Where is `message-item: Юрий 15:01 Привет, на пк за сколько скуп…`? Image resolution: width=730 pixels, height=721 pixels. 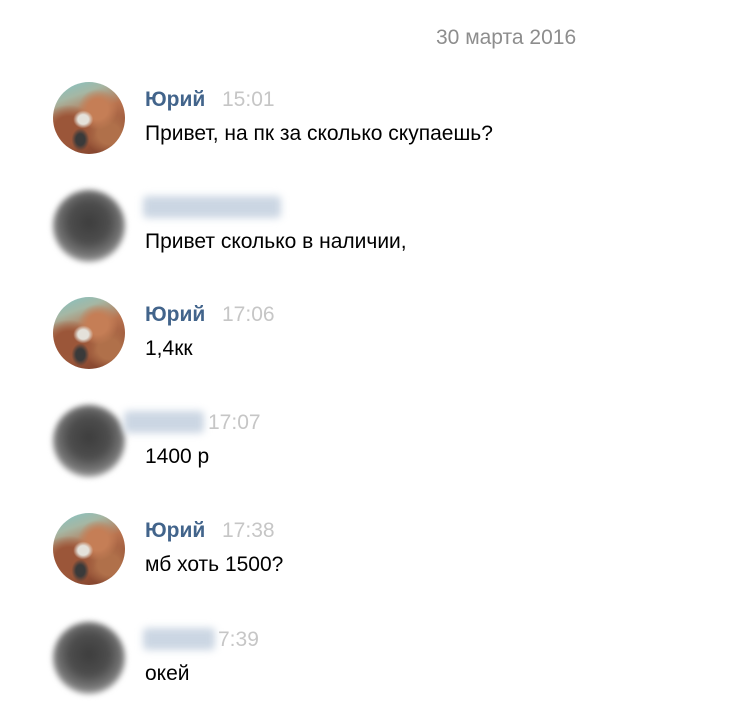
message-item: Юрий 15:01 Привет, на пк за сколько скуп… is located at coordinates (365, 127).